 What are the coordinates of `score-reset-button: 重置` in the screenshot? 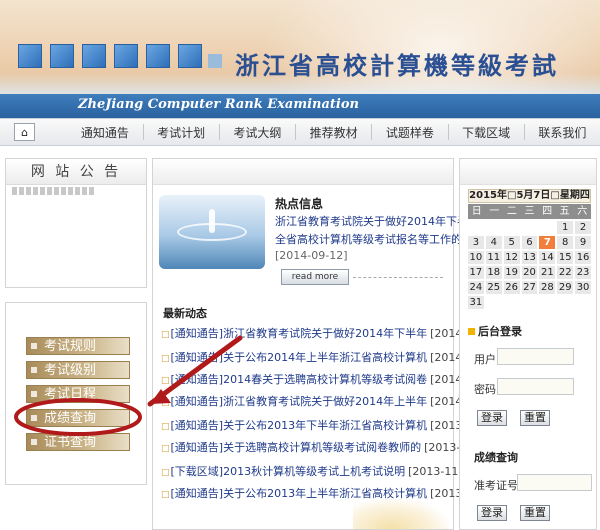 It's located at (535, 513).